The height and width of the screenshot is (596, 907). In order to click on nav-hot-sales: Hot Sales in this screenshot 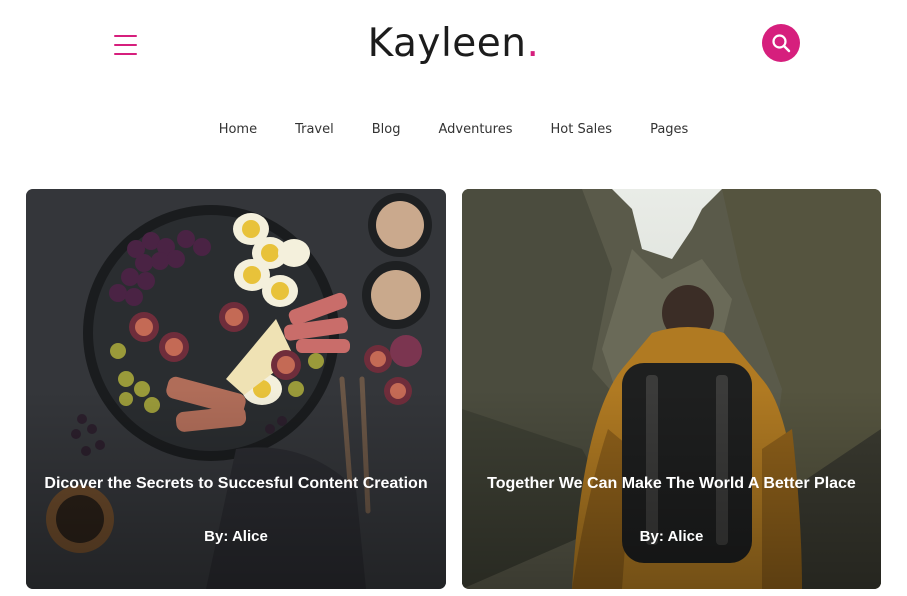, I will do `click(582, 130)`.